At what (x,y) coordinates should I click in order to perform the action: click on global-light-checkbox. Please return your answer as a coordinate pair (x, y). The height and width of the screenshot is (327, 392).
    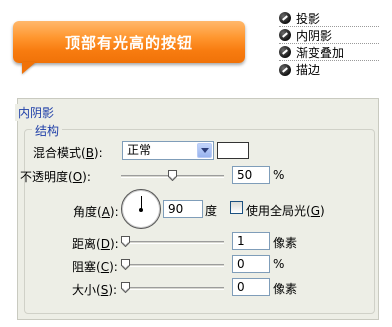
    Looking at the image, I should click on (236, 207).